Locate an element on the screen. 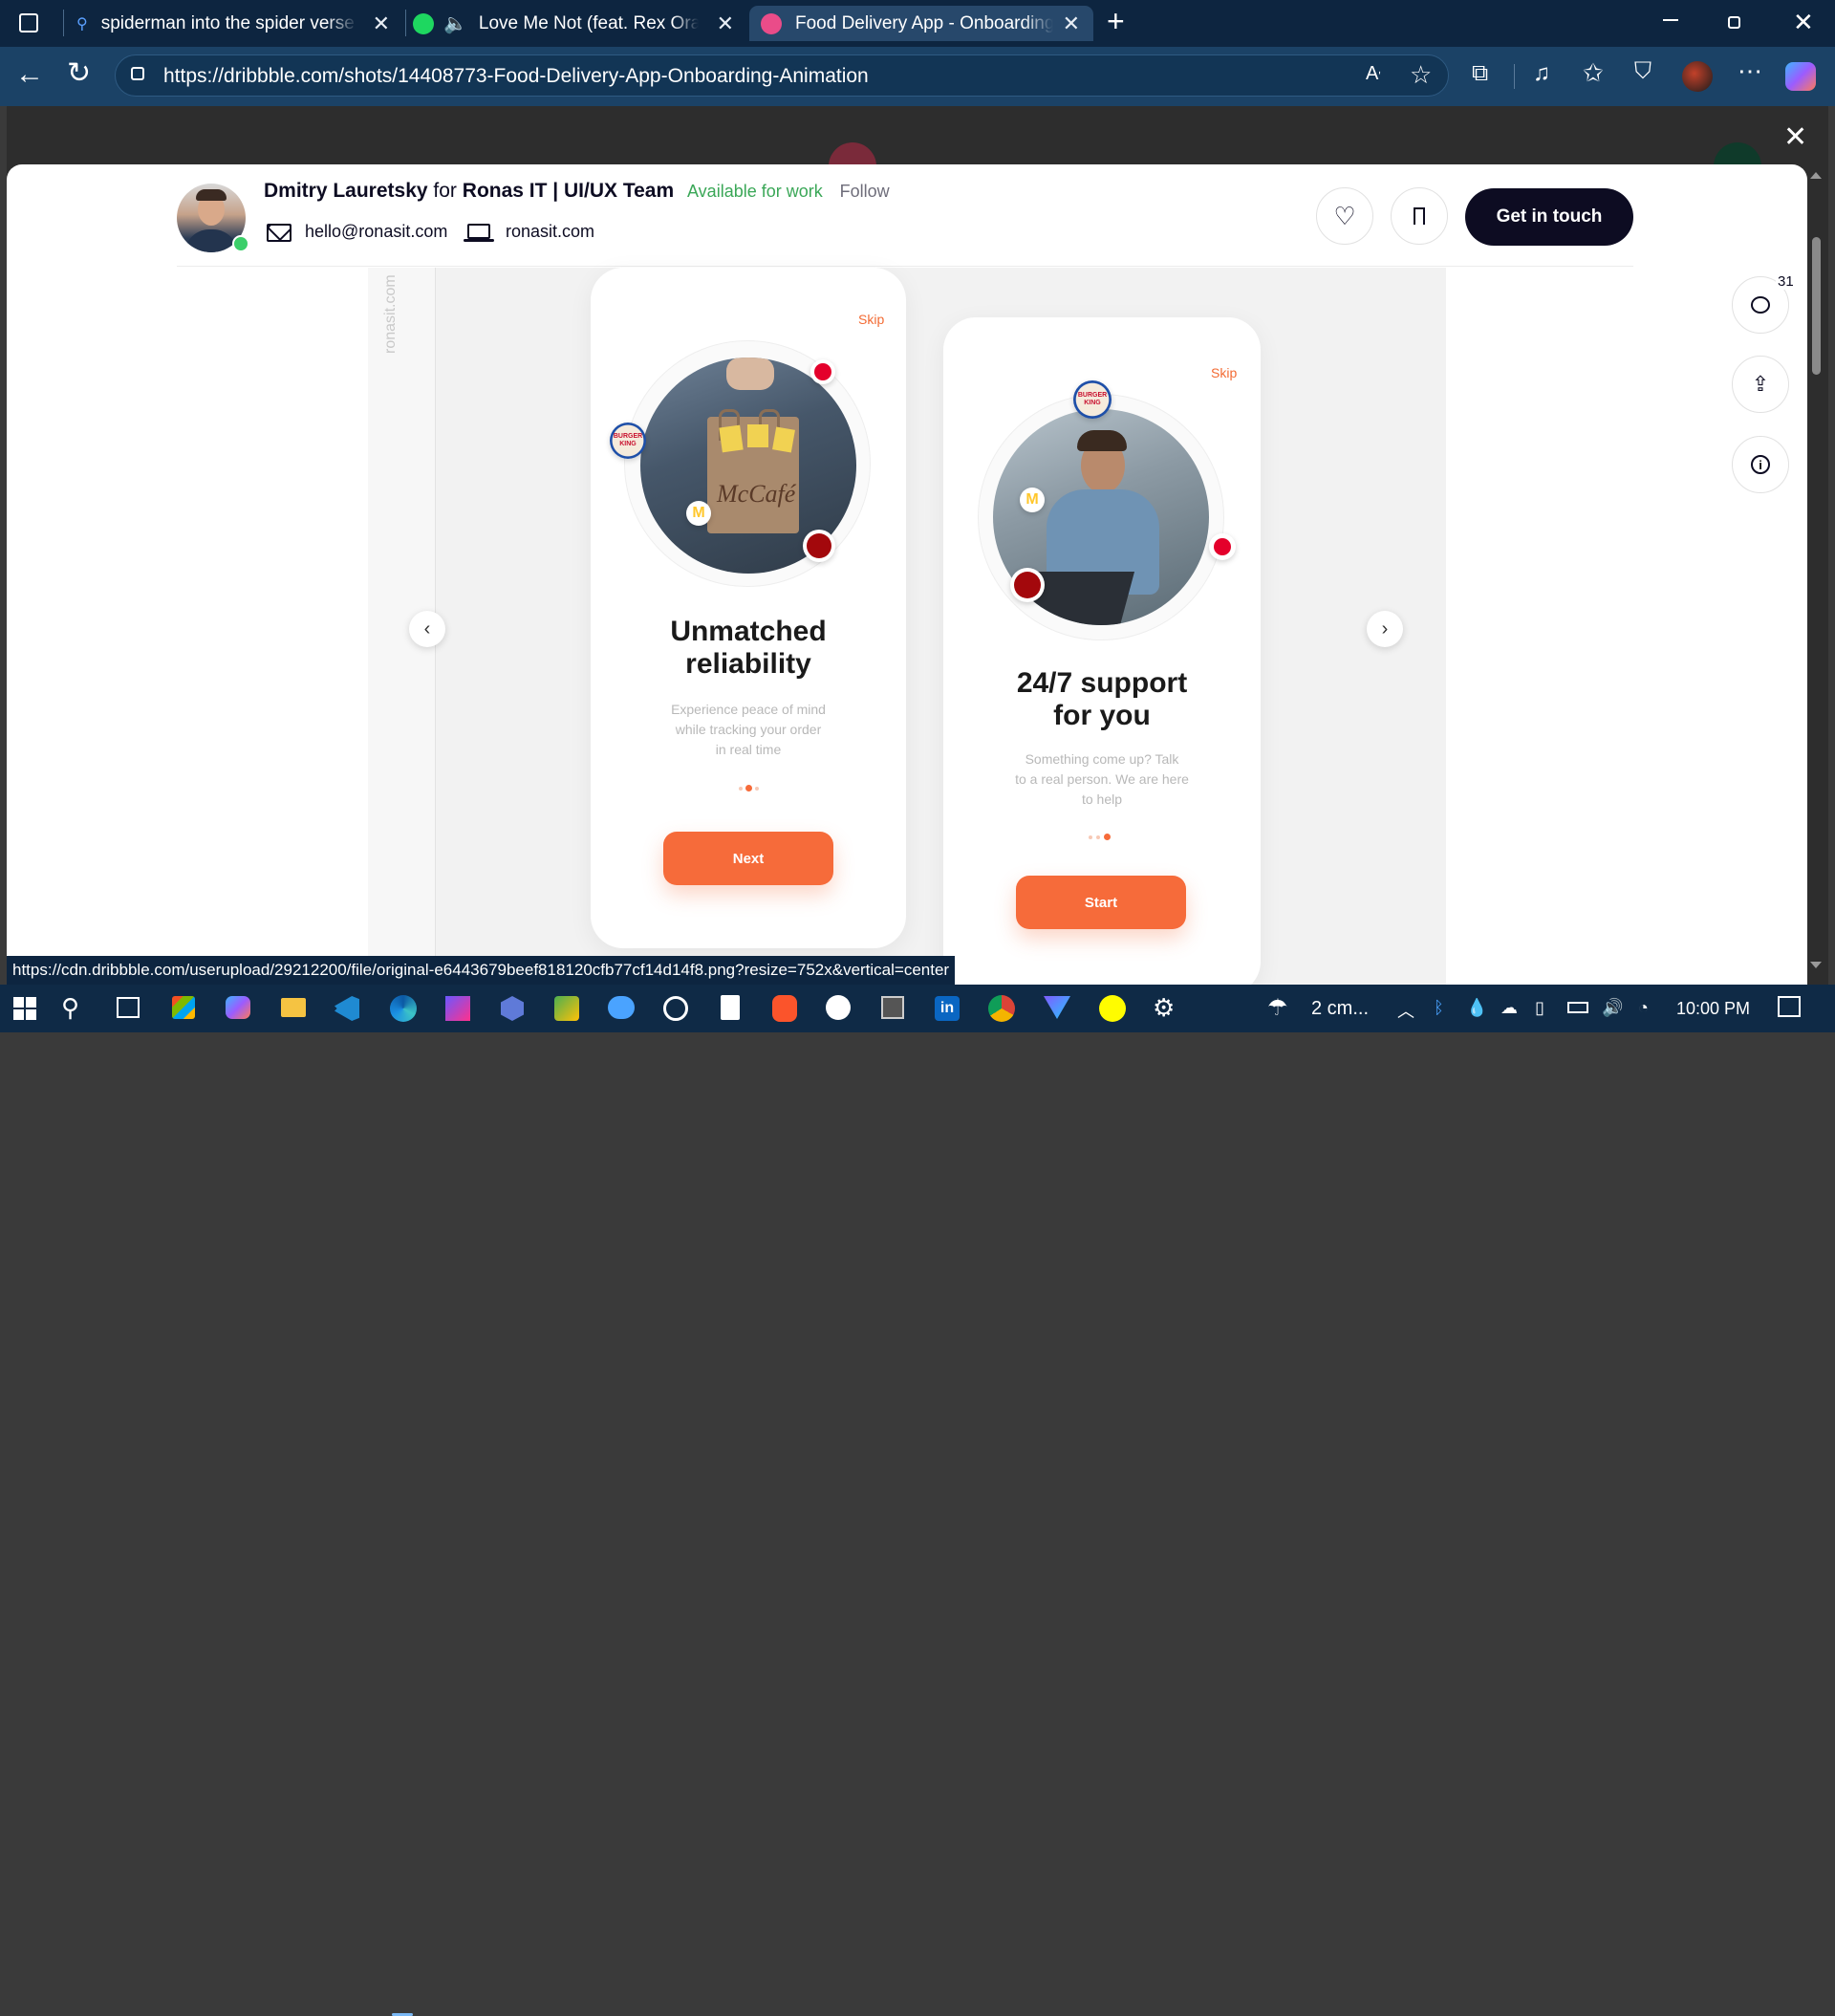 The width and height of the screenshot is (1835, 2016). comment-icon is located at coordinates (1760, 305).